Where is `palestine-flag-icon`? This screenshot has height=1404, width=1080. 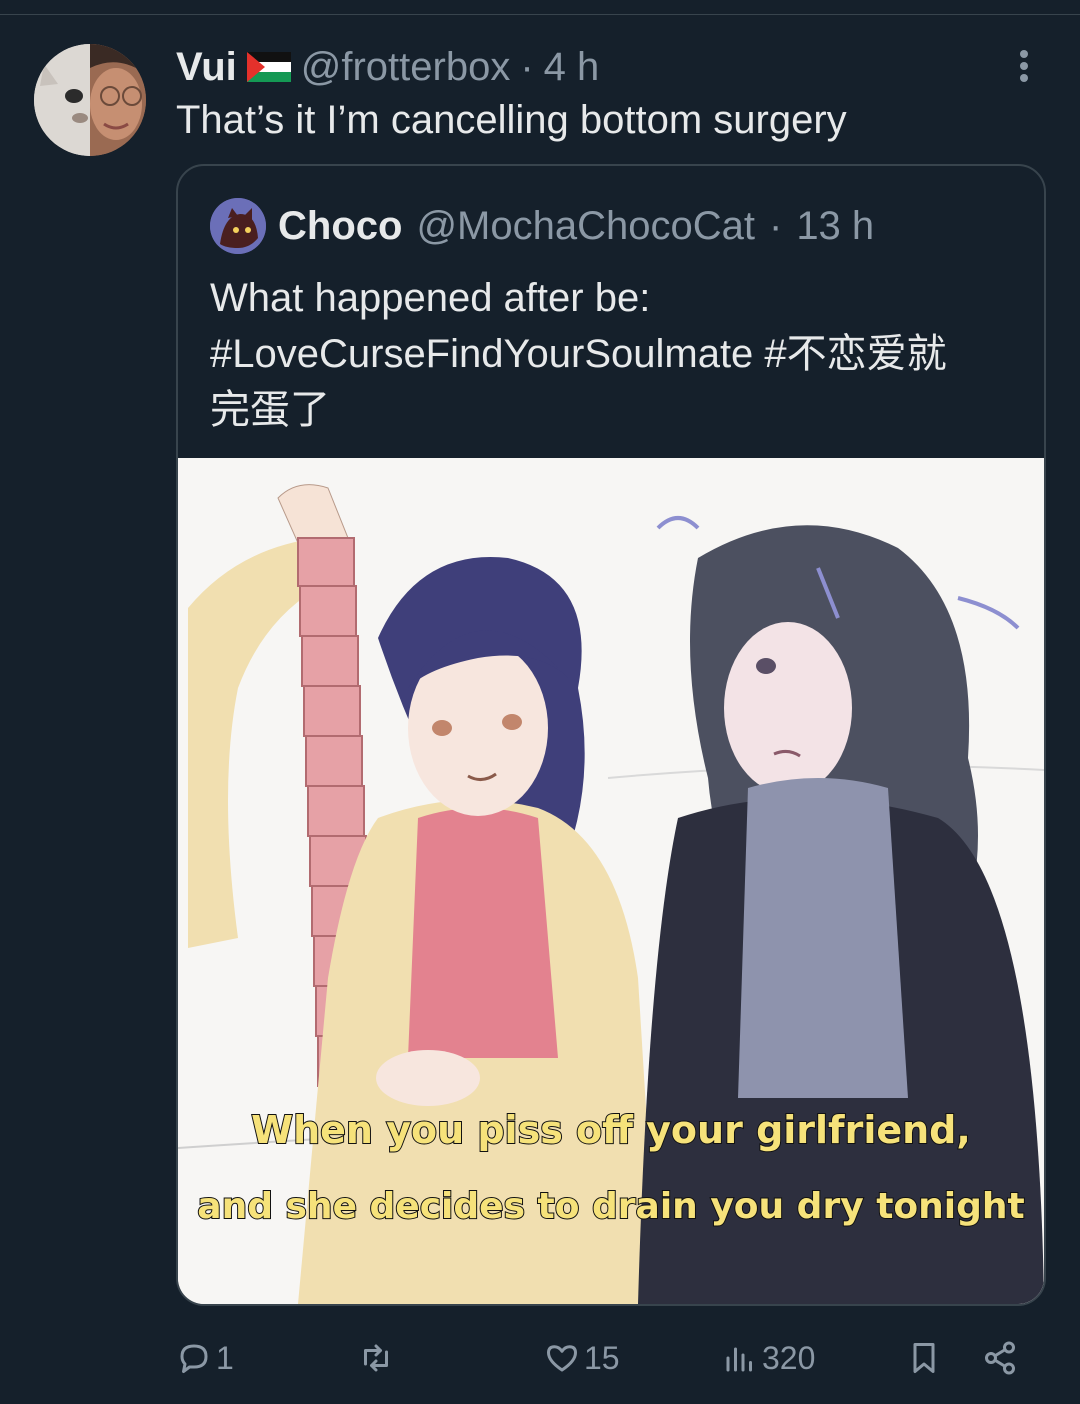
palestine-flag-icon is located at coordinates (268, 67).